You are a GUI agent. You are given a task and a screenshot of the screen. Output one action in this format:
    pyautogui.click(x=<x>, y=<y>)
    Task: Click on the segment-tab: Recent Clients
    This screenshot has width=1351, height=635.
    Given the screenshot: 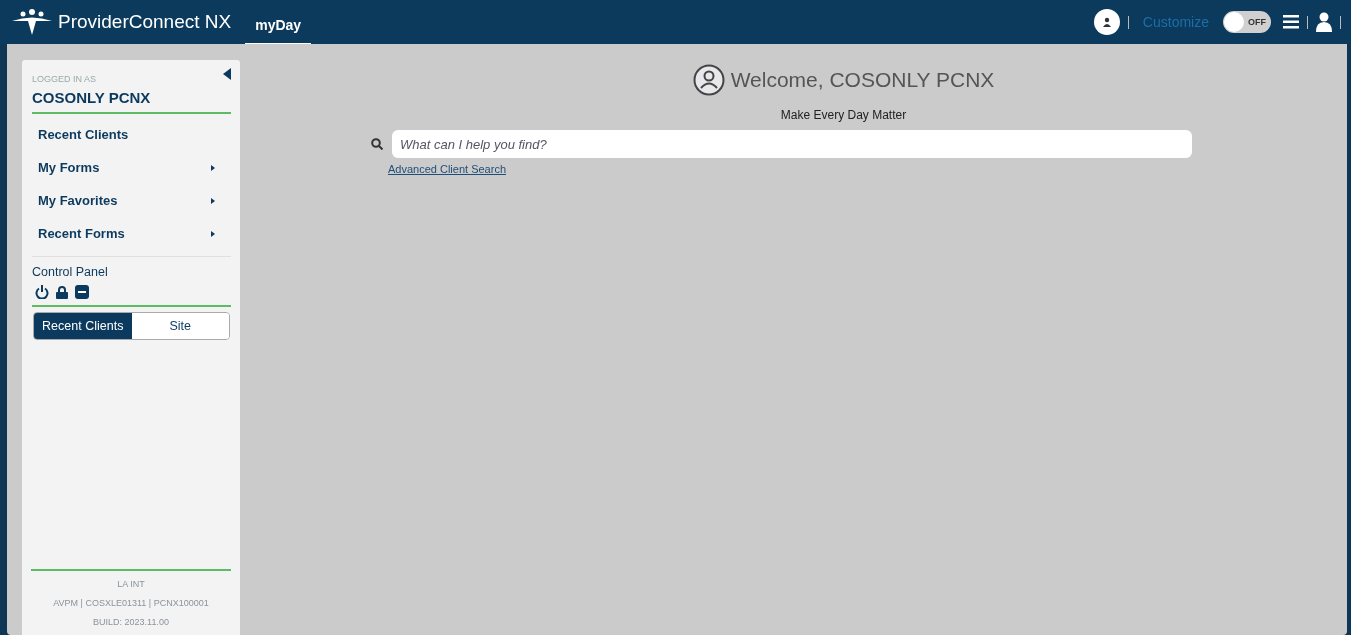 What is the action you would take?
    pyautogui.click(x=83, y=326)
    